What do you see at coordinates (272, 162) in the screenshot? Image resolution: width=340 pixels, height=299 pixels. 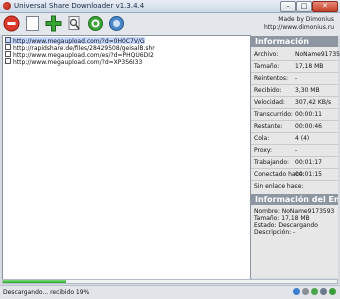 I see `info-label: Trabajando:` at bounding box center [272, 162].